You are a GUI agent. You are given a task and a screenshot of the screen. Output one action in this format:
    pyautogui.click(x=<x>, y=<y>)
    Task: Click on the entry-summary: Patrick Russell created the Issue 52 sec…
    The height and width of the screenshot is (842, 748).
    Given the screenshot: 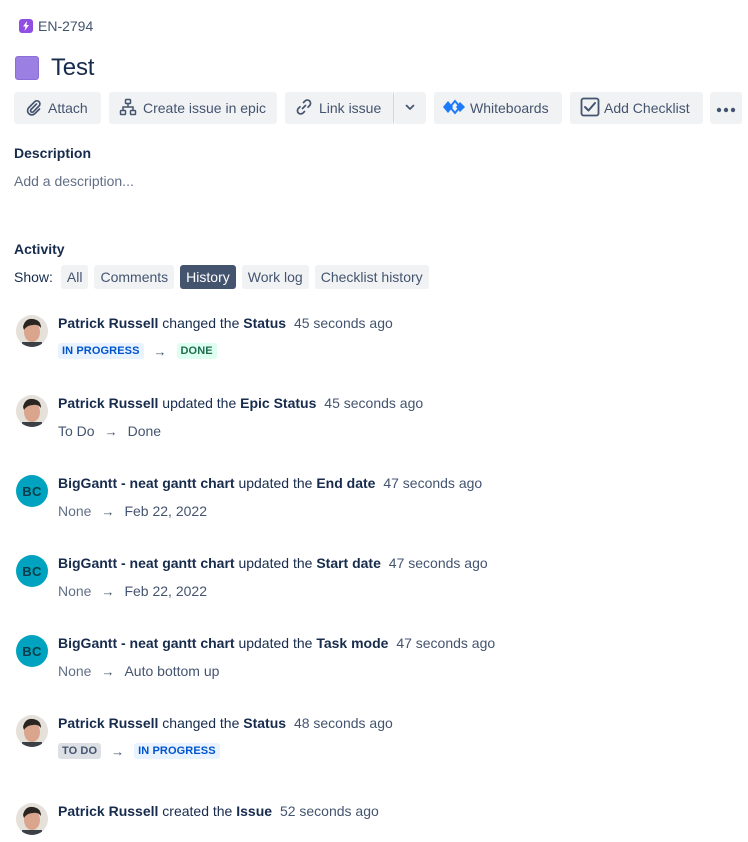 What is the action you would take?
    pyautogui.click(x=218, y=811)
    